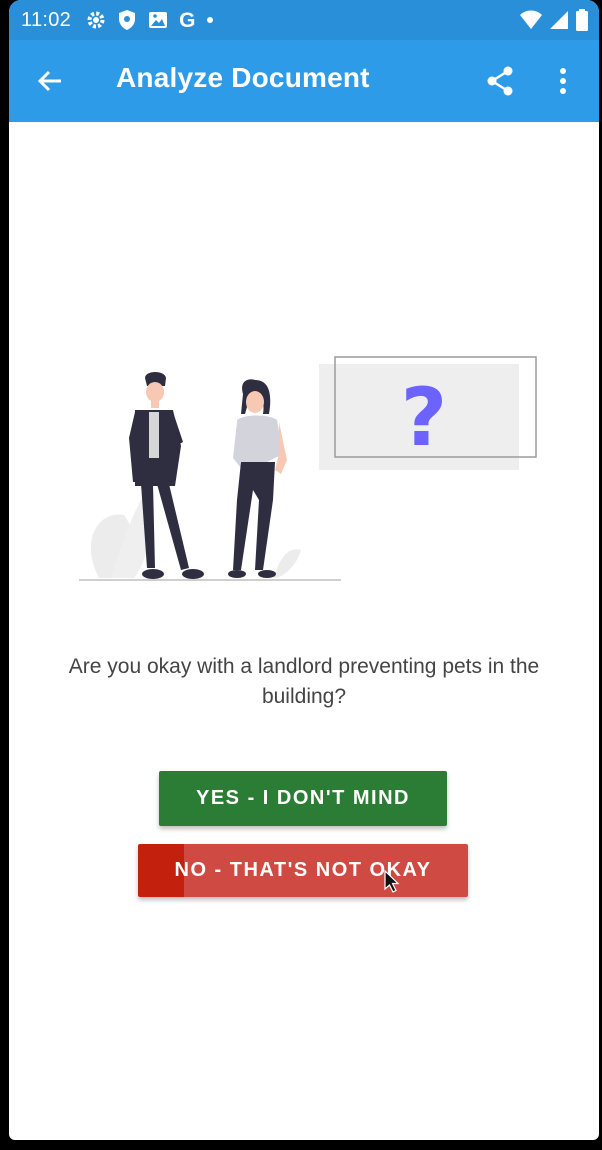  Describe the element at coordinates (46, 19) in the screenshot. I see `status-time: 11:02` at that location.